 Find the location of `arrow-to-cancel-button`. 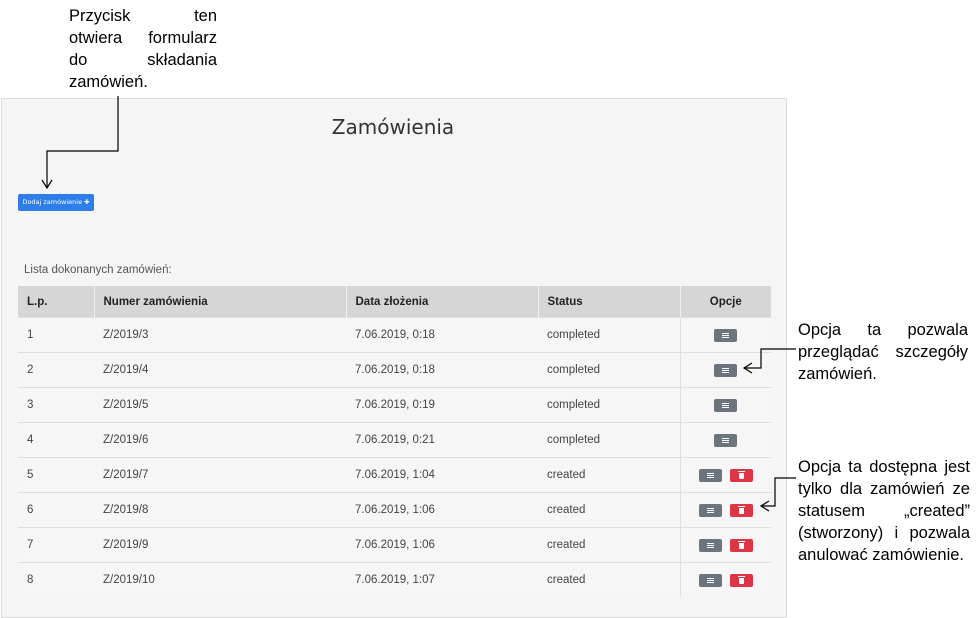

arrow-to-cancel-button is located at coordinates (777, 494).